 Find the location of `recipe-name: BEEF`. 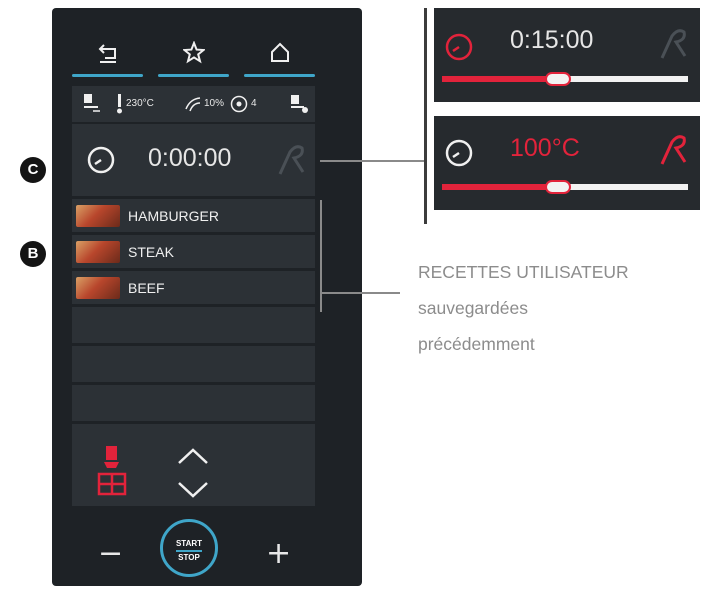

recipe-name: BEEF is located at coordinates (146, 288).